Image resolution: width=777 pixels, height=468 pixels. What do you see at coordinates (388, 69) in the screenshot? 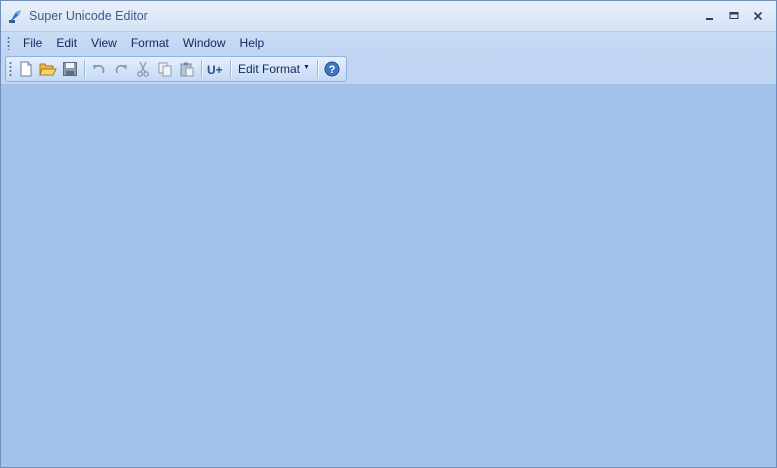
I see `toolbar-row: U+ Edit Format ▼ ?` at bounding box center [388, 69].